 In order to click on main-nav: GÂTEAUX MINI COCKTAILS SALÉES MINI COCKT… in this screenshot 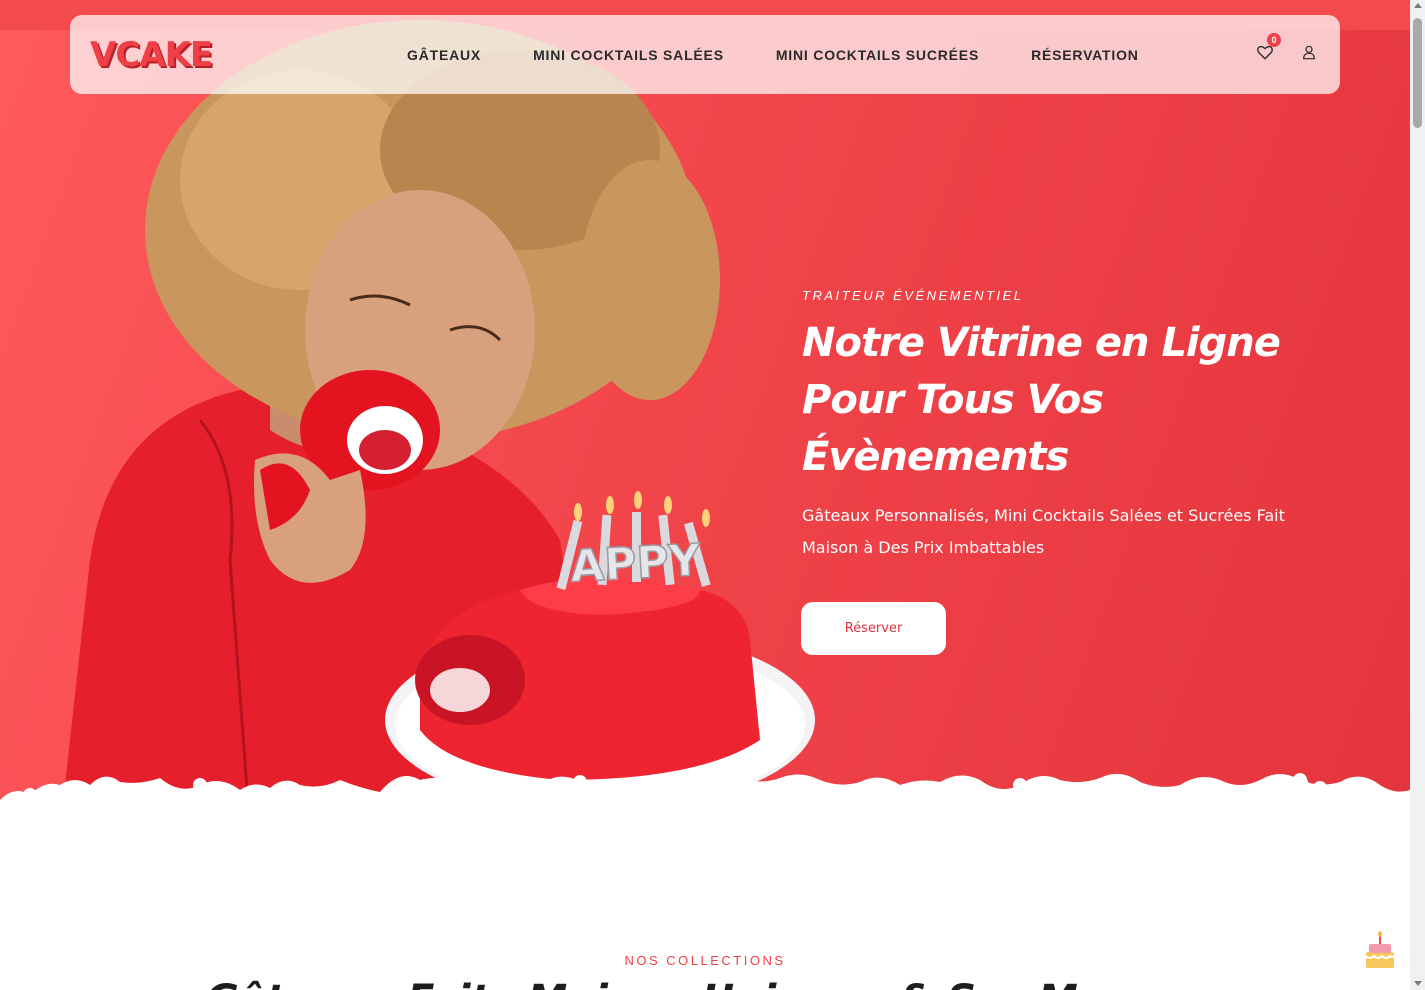, I will do `click(773, 54)`.